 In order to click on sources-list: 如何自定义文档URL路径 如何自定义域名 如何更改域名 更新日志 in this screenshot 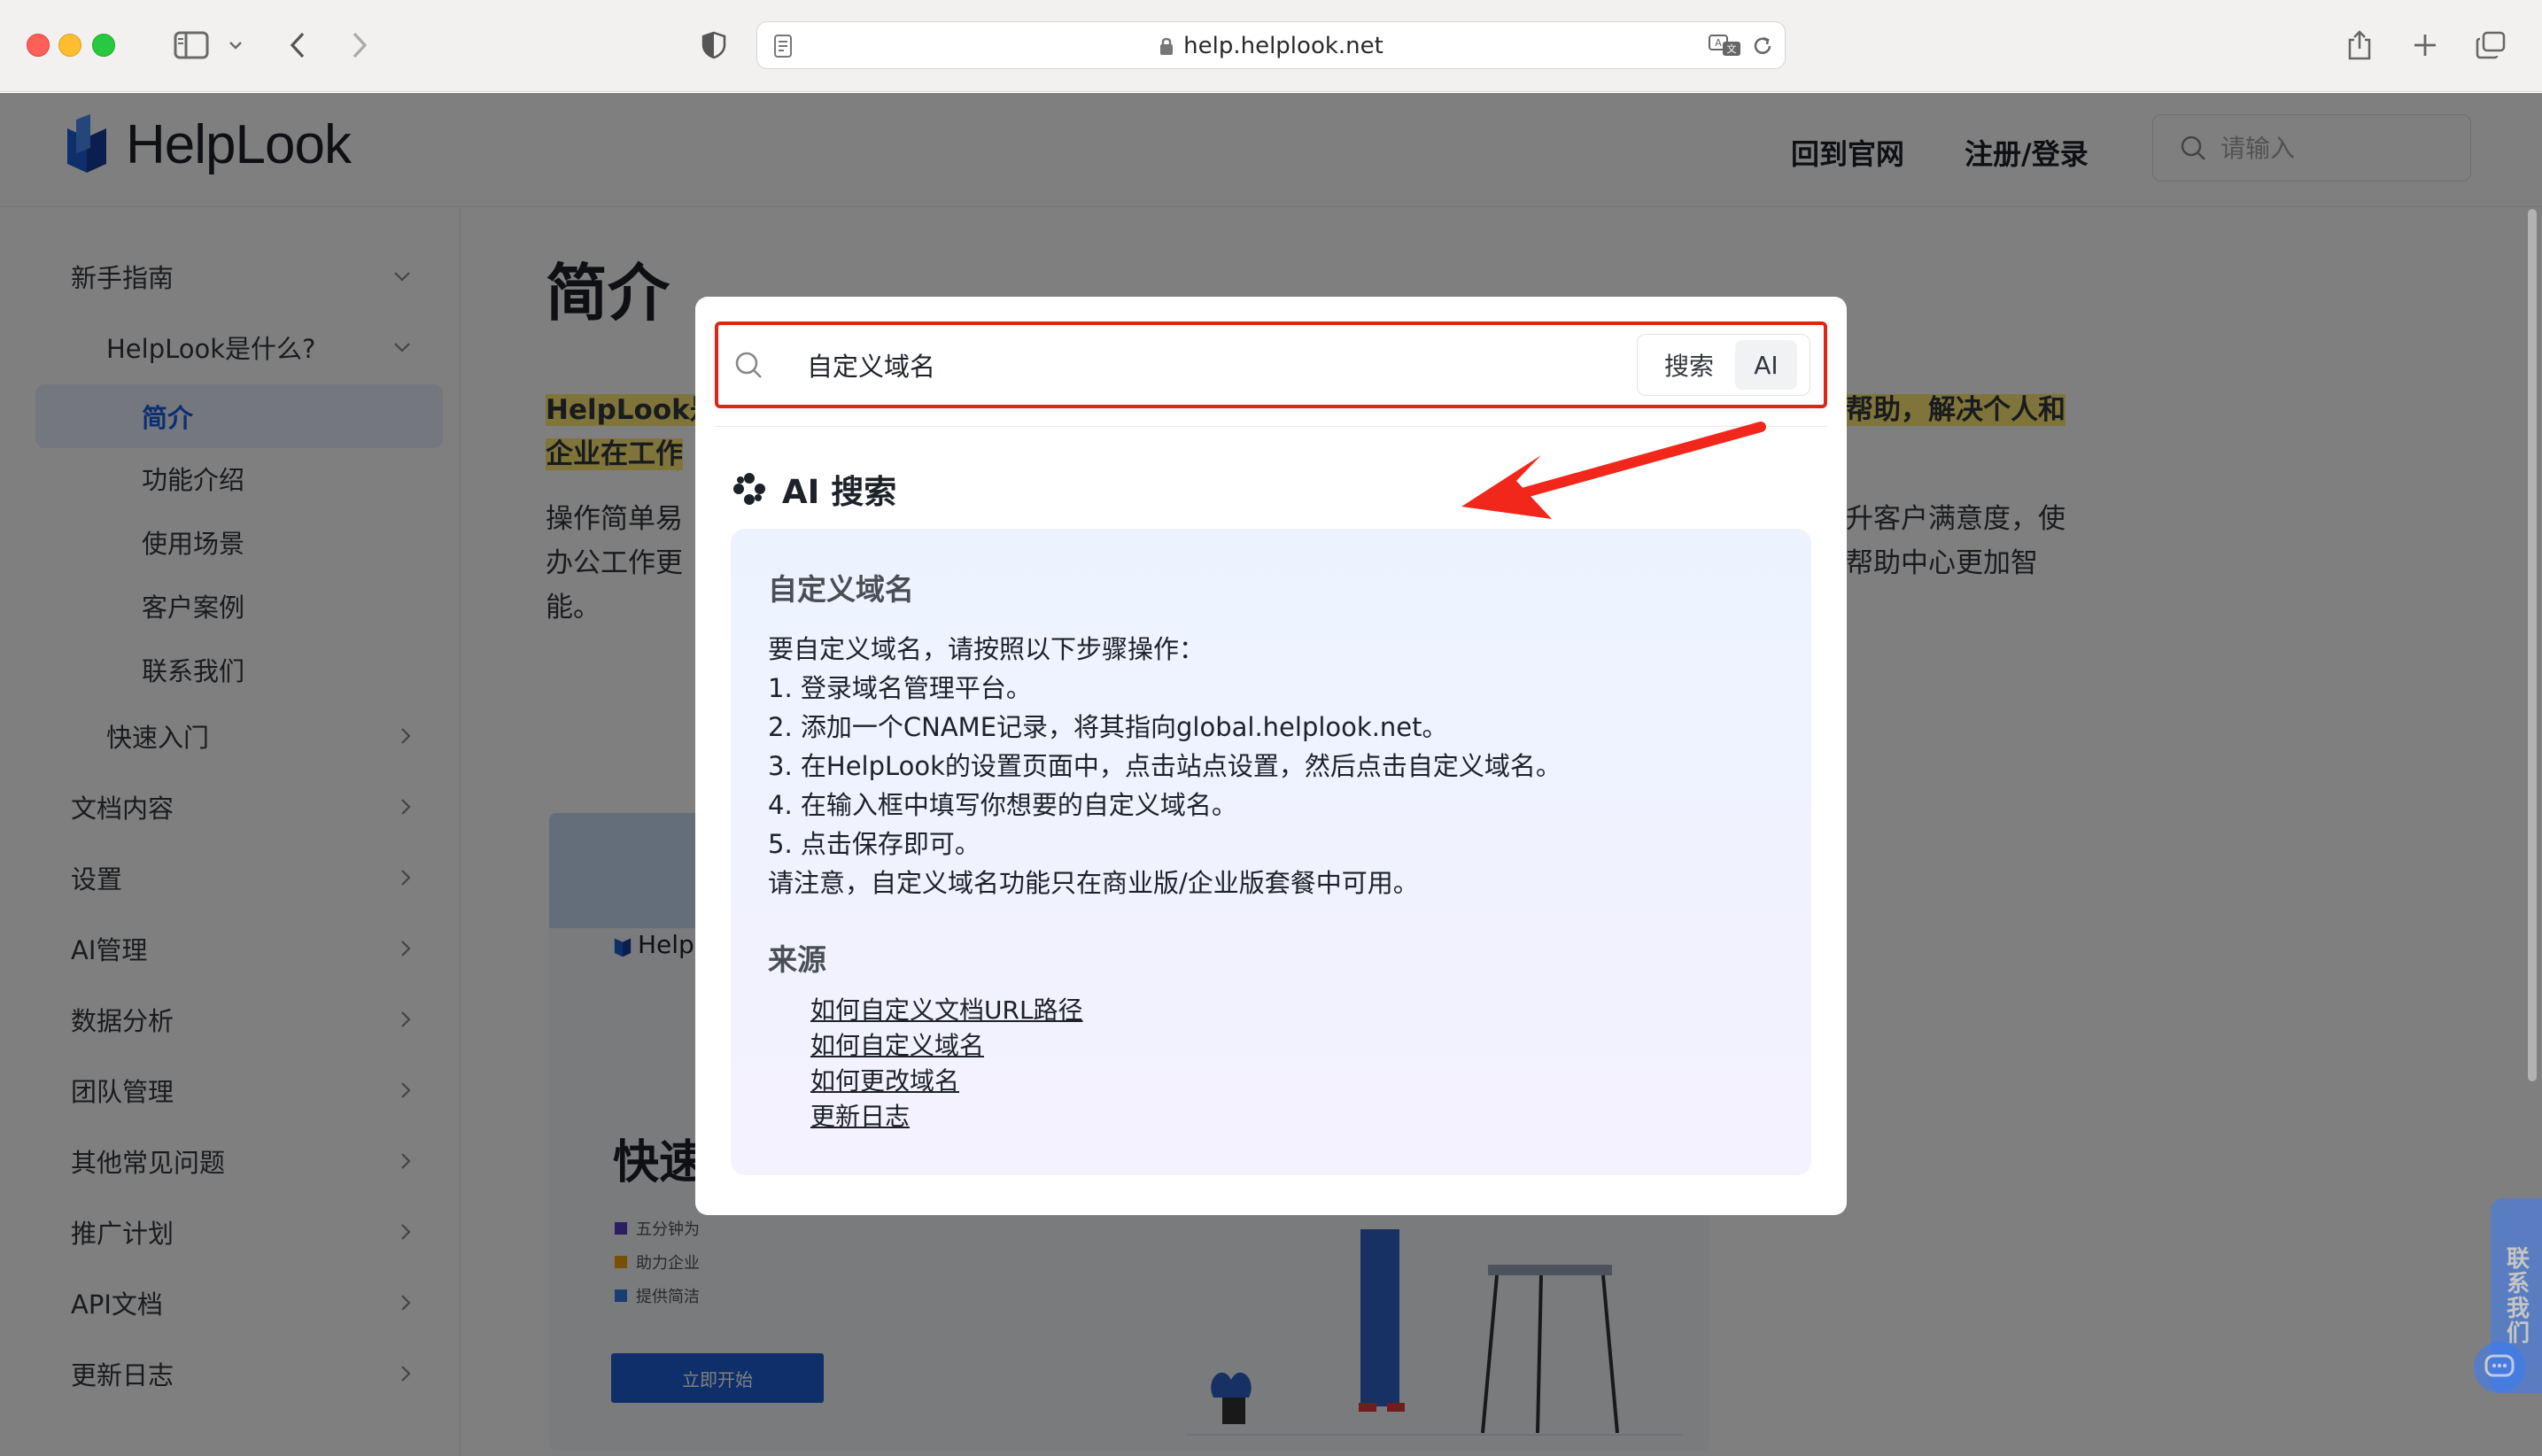, I will do `click(946, 1064)`.